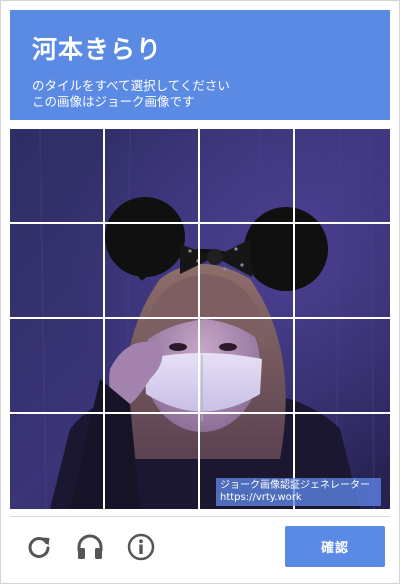 Image resolution: width=400 pixels, height=584 pixels. Describe the element at coordinates (90, 547) in the screenshot. I see `headphones-icon` at that location.